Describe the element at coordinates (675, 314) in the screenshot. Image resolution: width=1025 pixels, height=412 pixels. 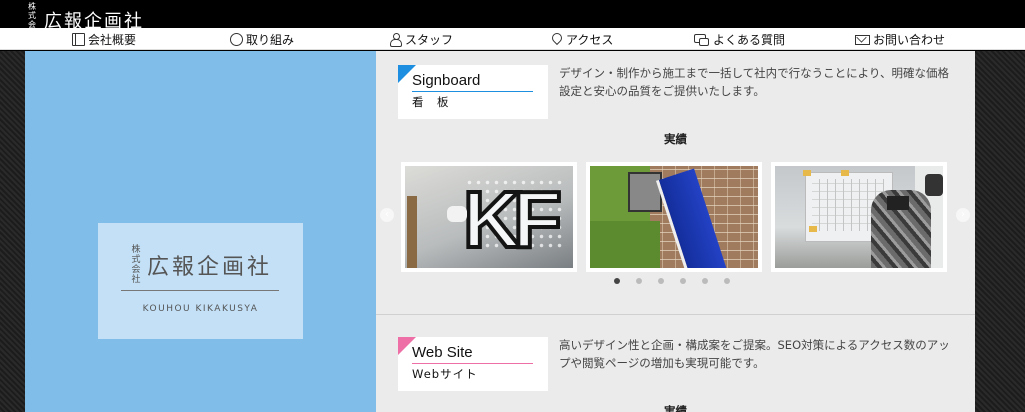
I see `section-divider` at that location.